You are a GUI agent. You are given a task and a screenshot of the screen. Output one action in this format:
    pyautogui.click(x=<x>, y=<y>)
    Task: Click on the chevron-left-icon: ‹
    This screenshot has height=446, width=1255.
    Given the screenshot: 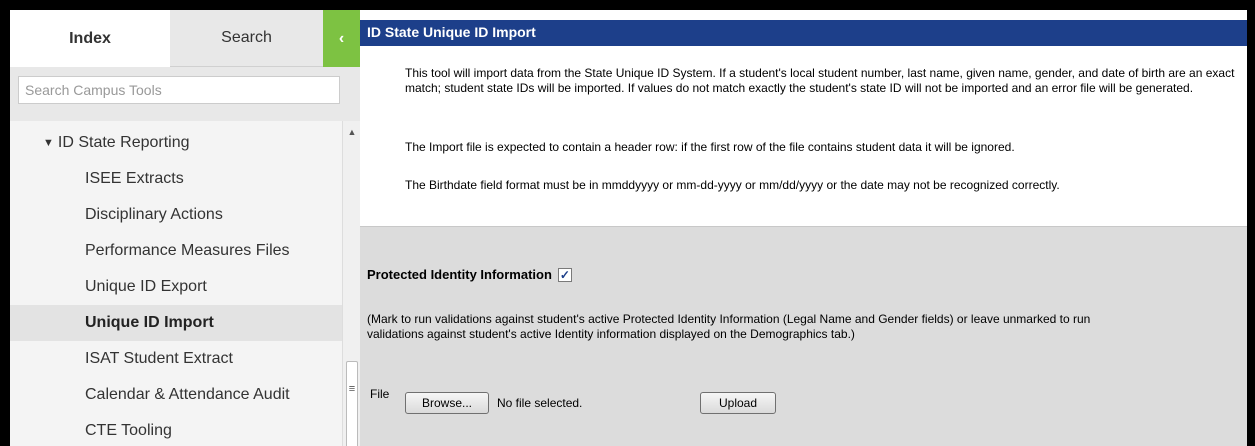 What is the action you would take?
    pyautogui.click(x=341, y=38)
    